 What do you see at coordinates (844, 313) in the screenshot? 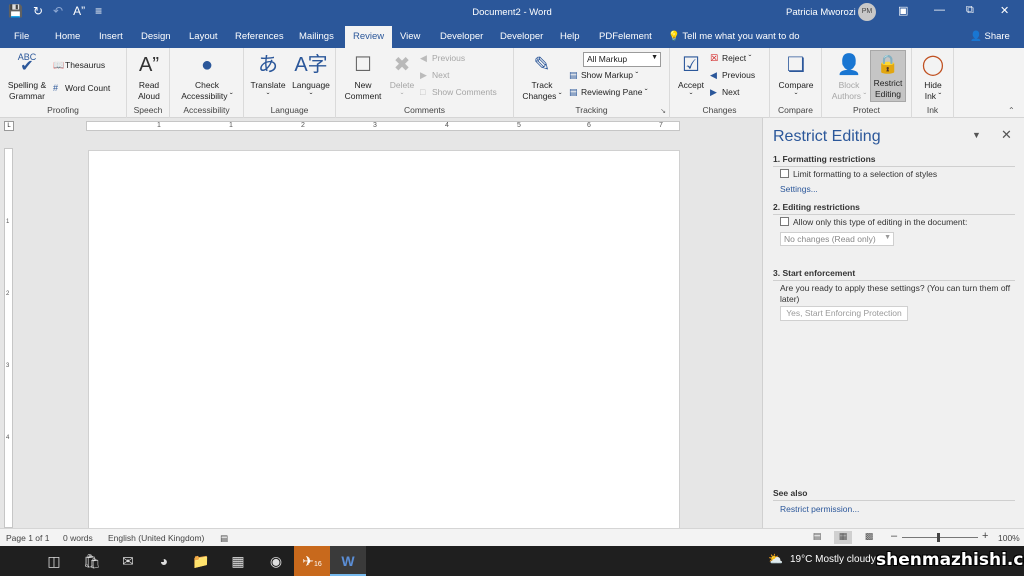
I see `start-enforcing-button: Yes, Start Enforcing Protection` at bounding box center [844, 313].